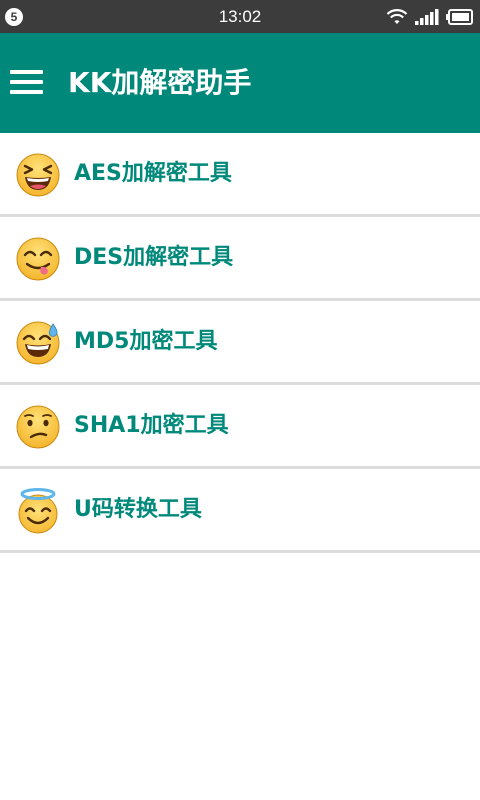 Image resolution: width=480 pixels, height=800 pixels. I want to click on list-item-sha1: SHA1加密工具, so click(240, 427).